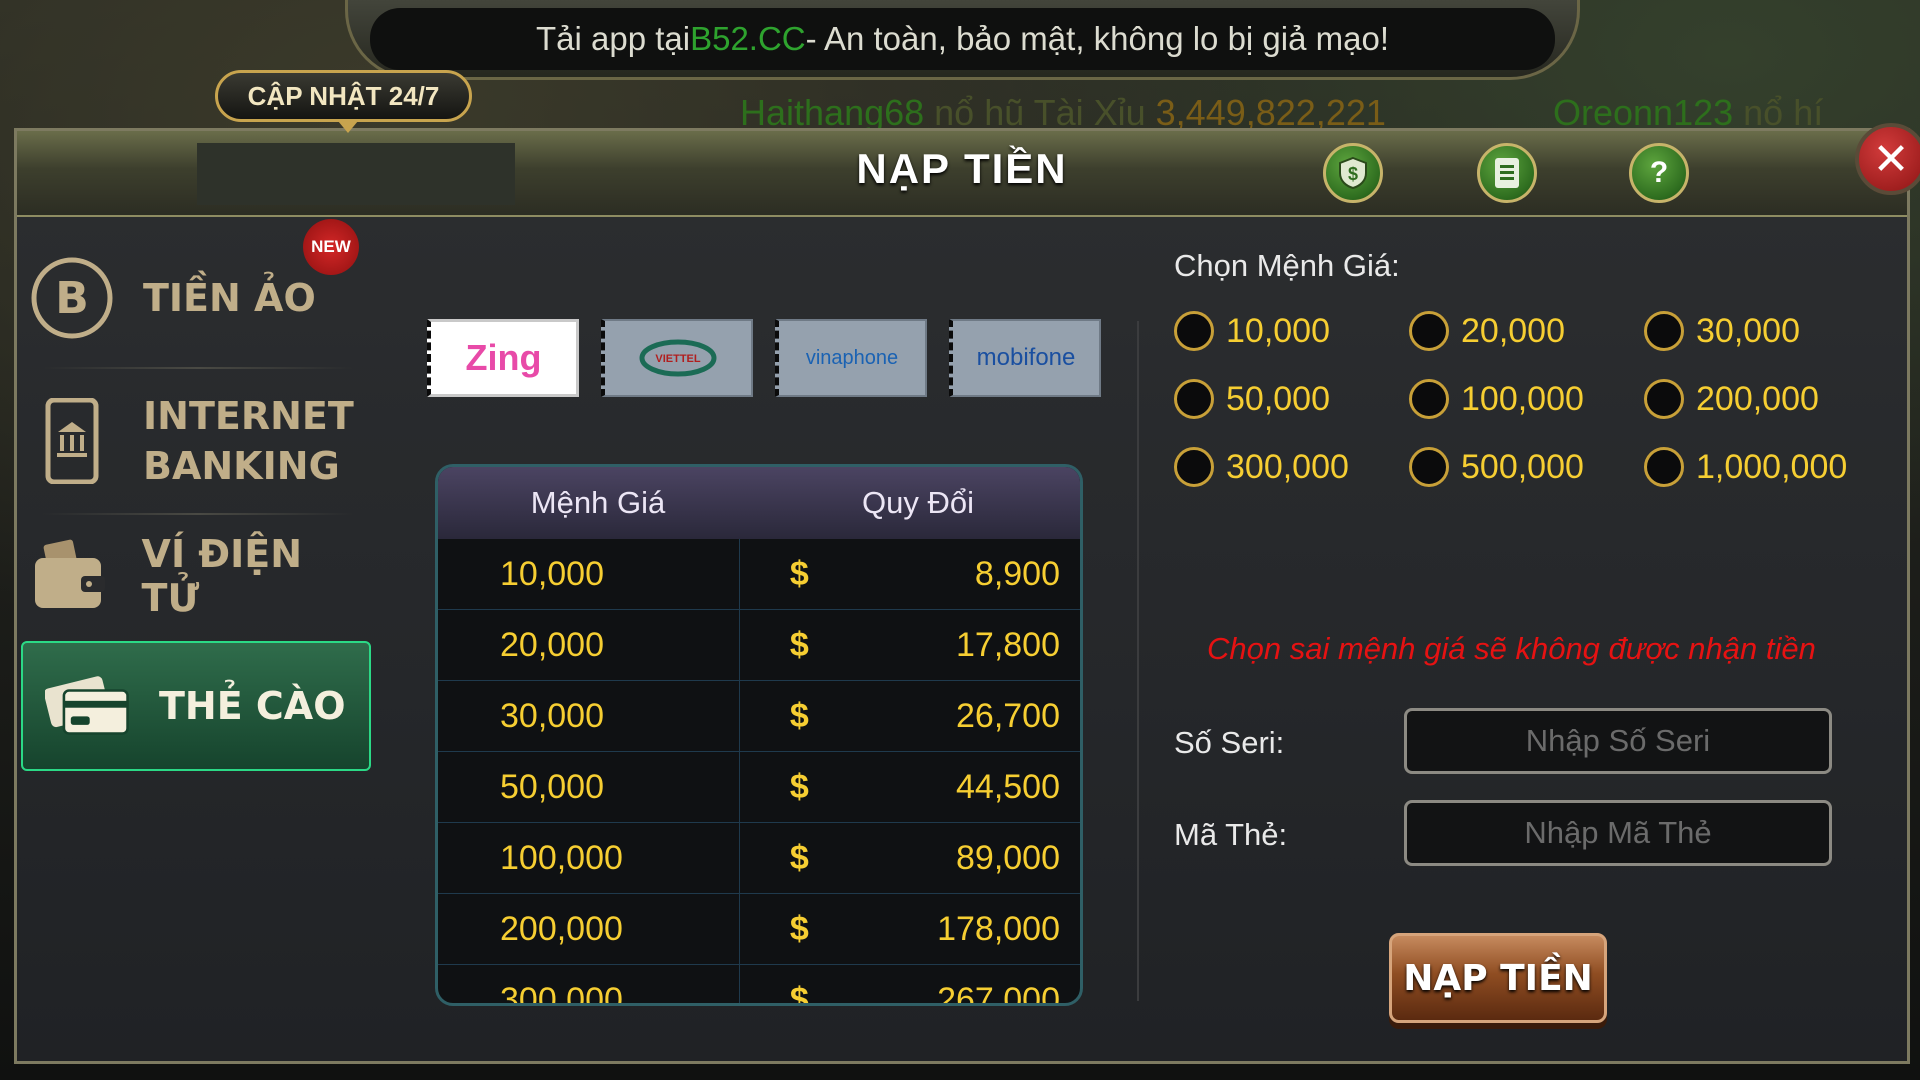 The width and height of the screenshot is (1920, 1080). I want to click on denomination-option: 50,000, so click(1252, 399).